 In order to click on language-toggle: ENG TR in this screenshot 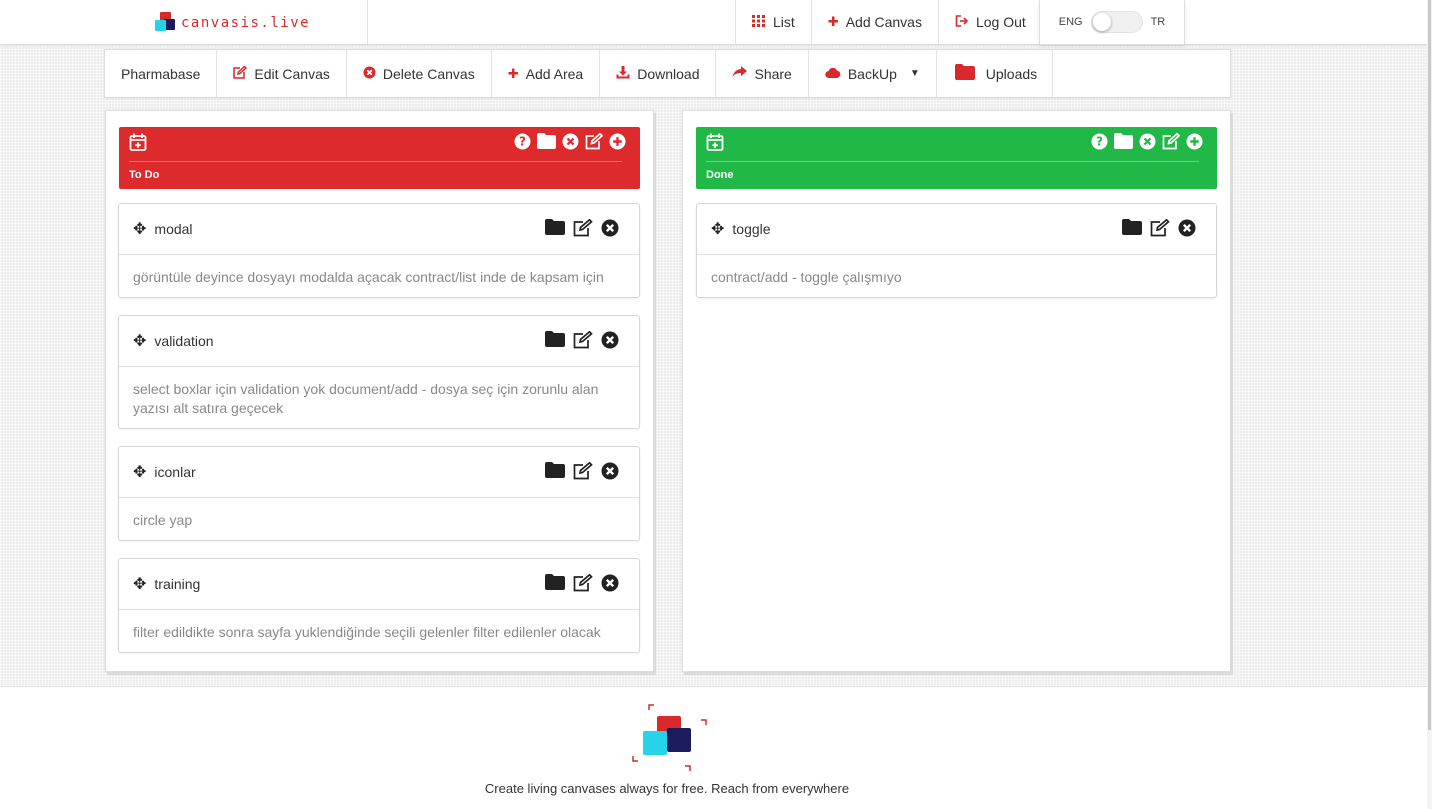, I will do `click(1112, 22)`.